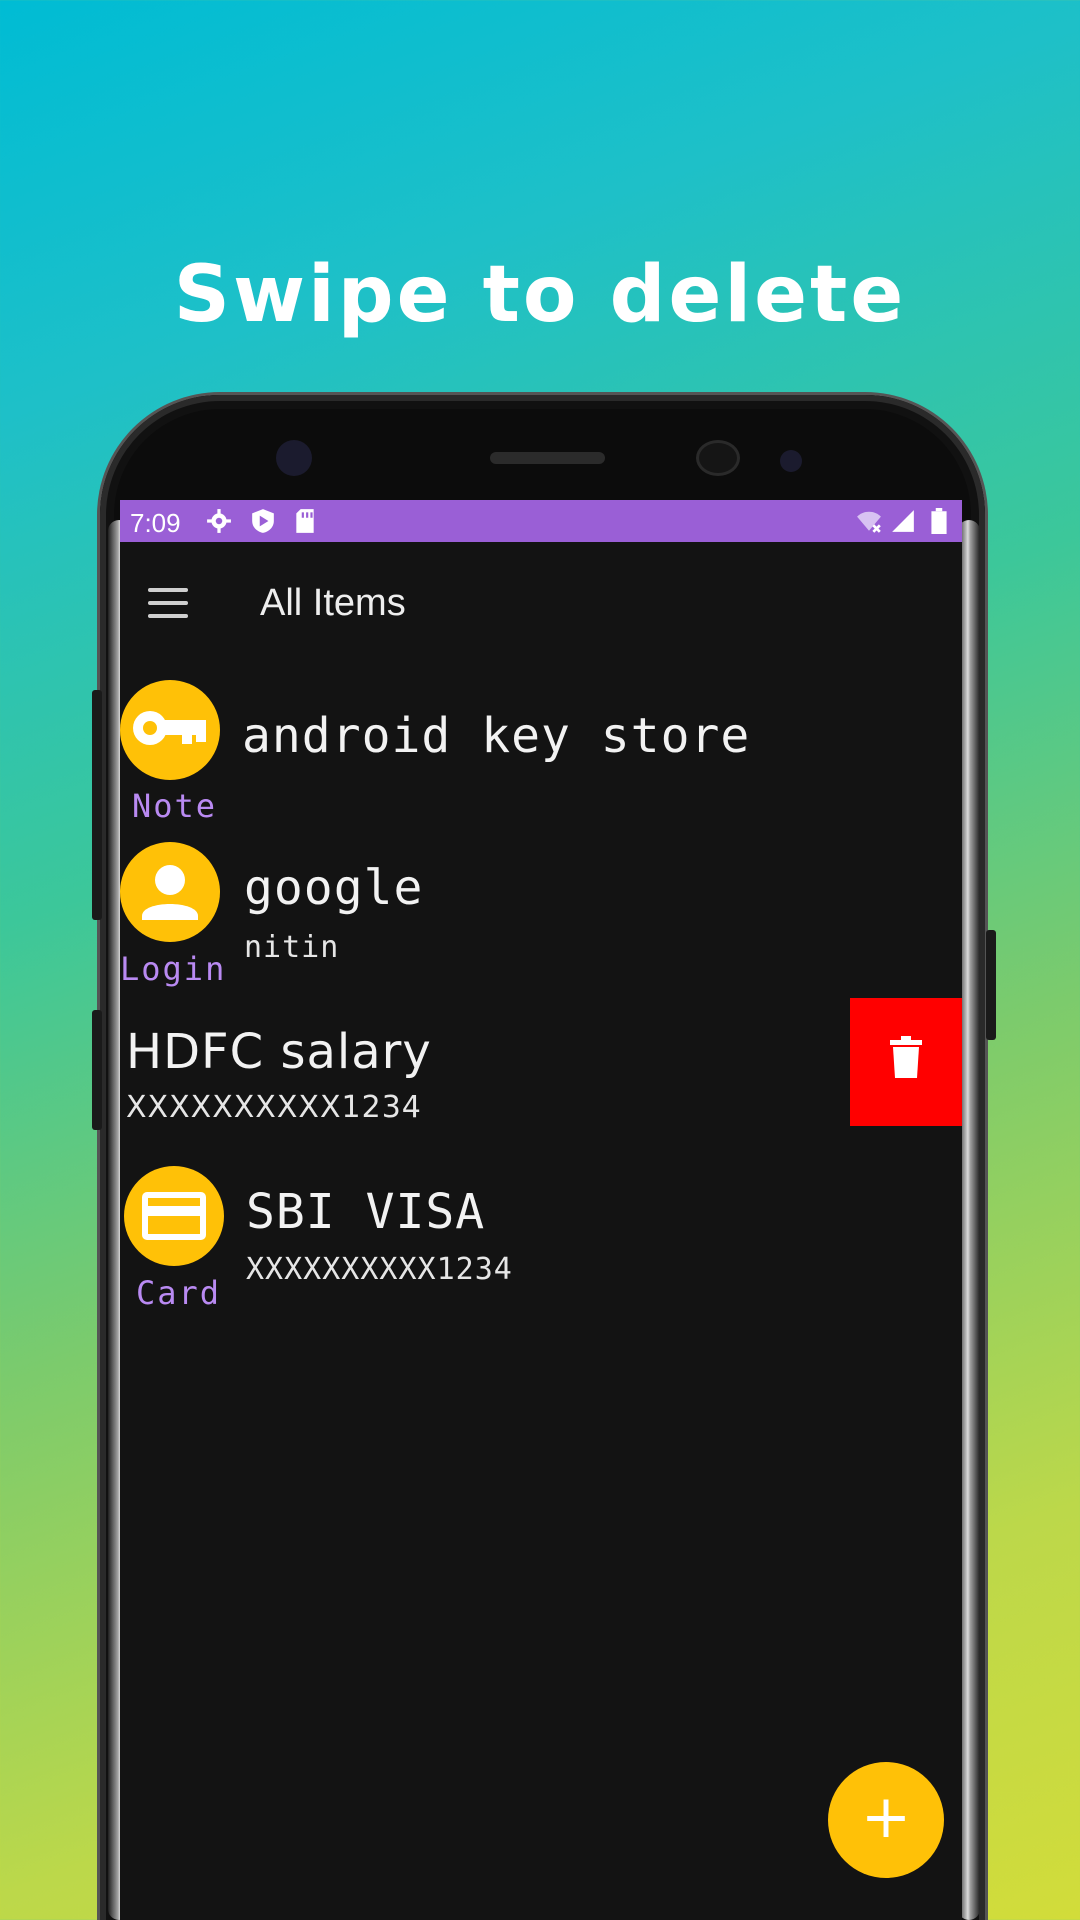  What do you see at coordinates (333, 603) in the screenshot?
I see `page-title: All Items` at bounding box center [333, 603].